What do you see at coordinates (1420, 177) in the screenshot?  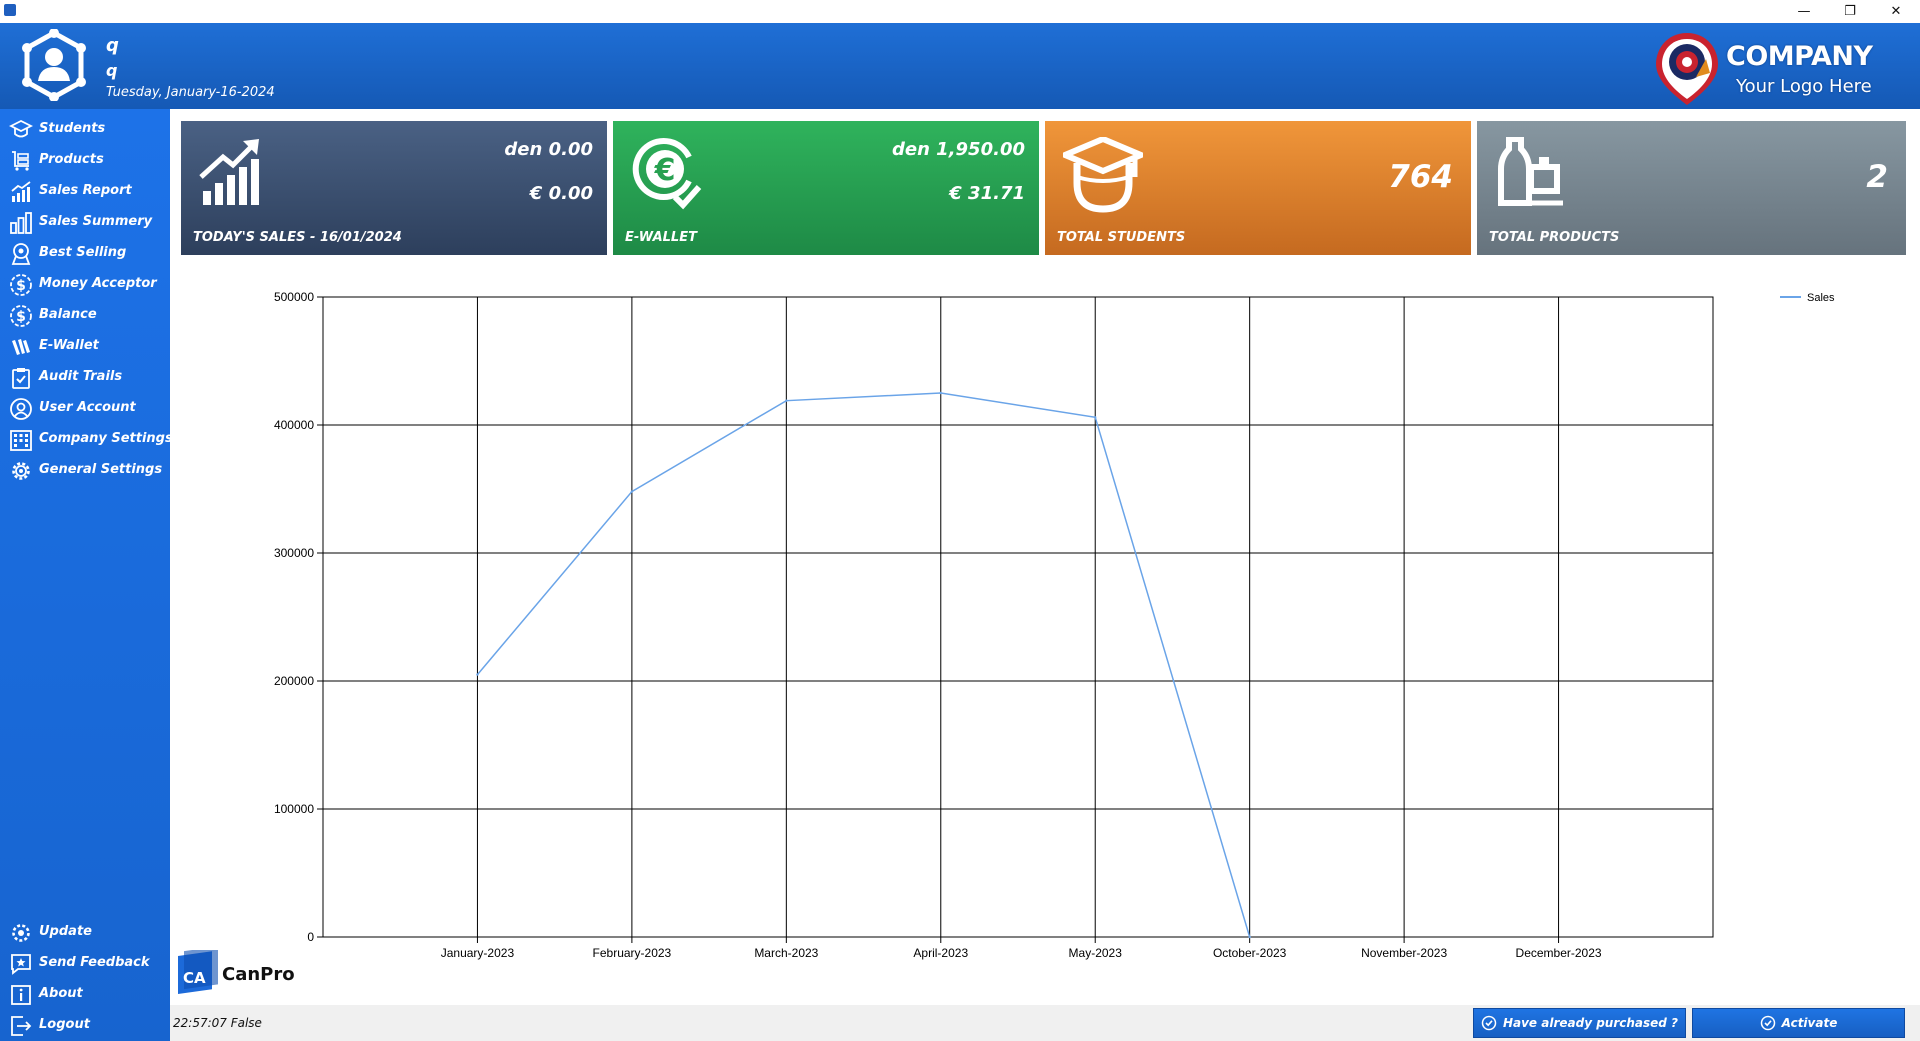 I see `total-students-value: 764` at bounding box center [1420, 177].